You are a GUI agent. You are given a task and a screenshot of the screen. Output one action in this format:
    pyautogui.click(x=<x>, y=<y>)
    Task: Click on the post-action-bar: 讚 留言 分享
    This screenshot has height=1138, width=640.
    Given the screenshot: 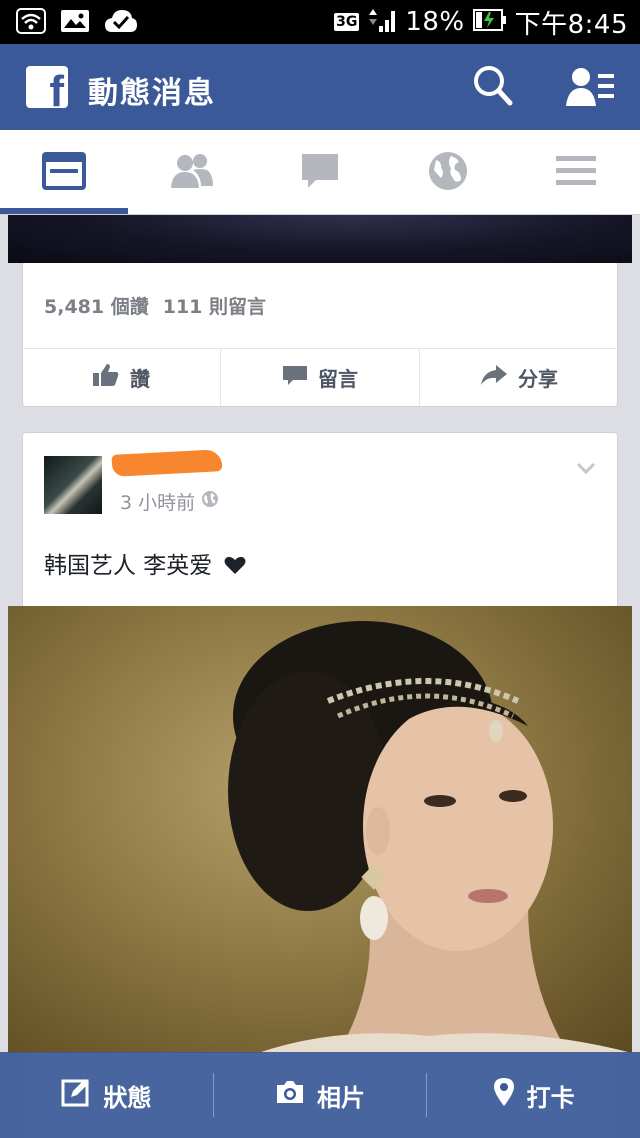 What is the action you would take?
    pyautogui.click(x=320, y=377)
    